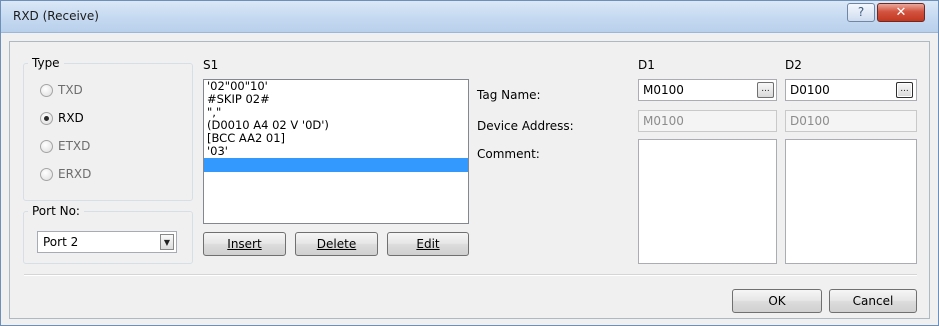 The image size is (939, 326). I want to click on d2-label: D2, so click(793, 65).